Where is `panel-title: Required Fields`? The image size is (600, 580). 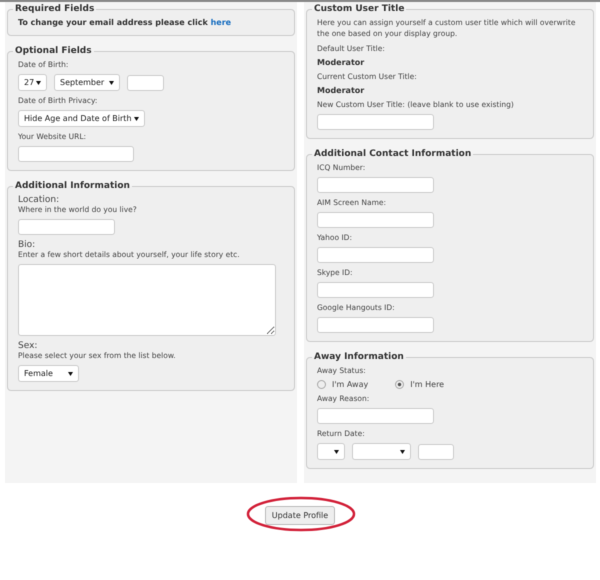 panel-title: Required Fields is located at coordinates (55, 9).